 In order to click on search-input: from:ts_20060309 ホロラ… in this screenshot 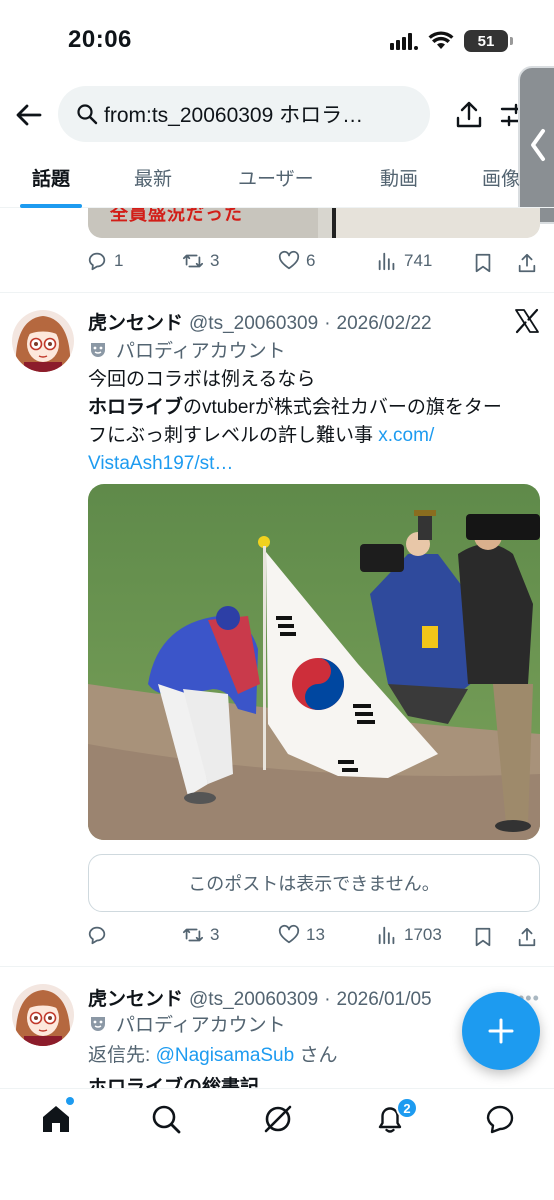, I will do `click(244, 114)`.